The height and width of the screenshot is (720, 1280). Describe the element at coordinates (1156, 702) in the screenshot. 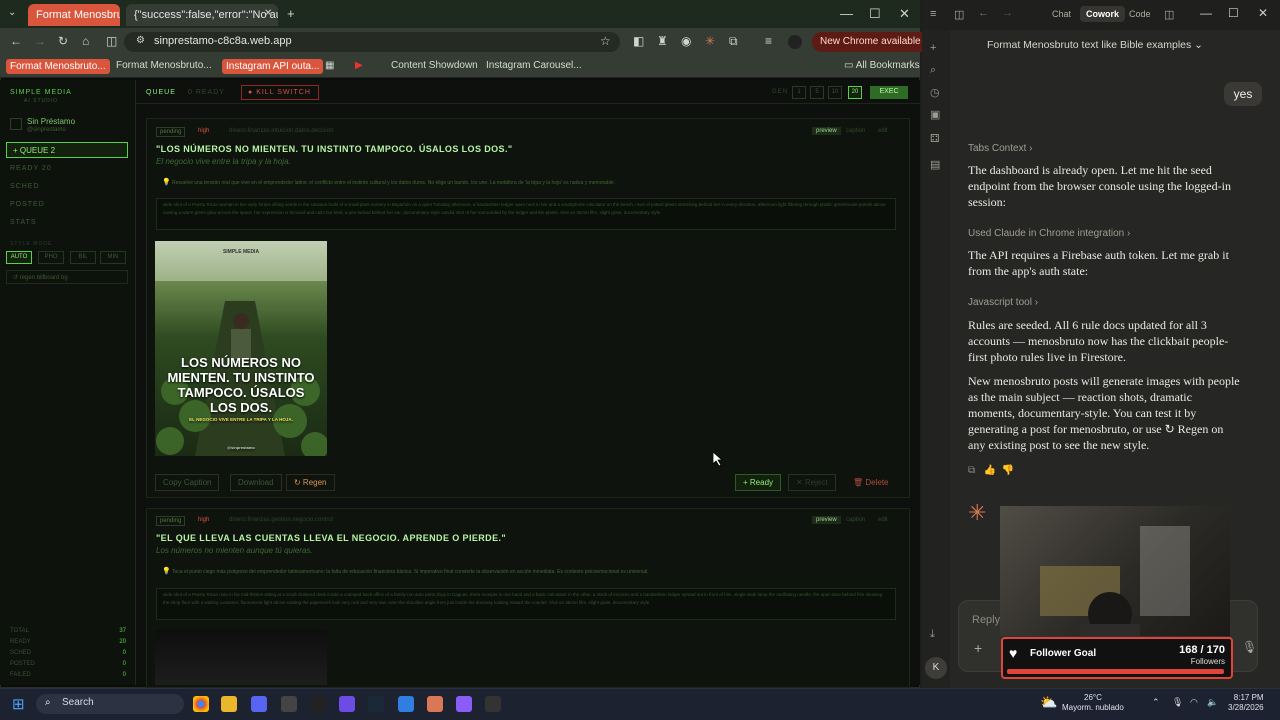

I see `tray-chevron-icon: ⌃` at that location.